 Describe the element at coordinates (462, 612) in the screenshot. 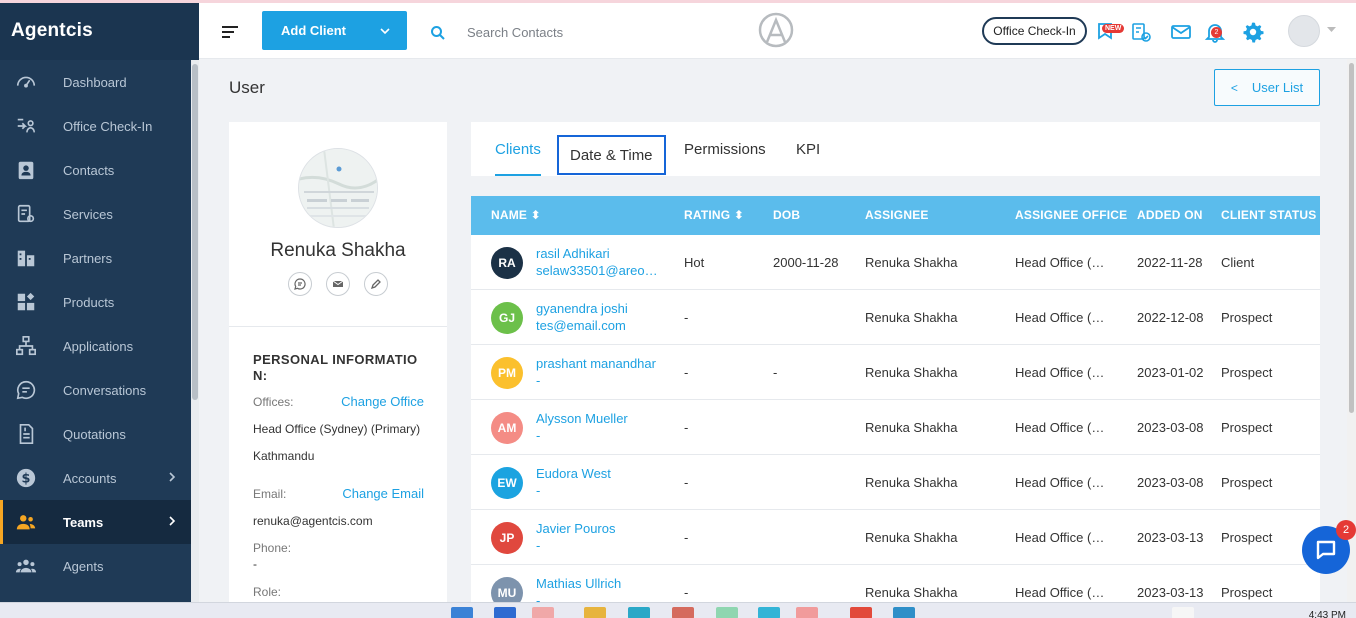

I see `windows-start-icon` at that location.